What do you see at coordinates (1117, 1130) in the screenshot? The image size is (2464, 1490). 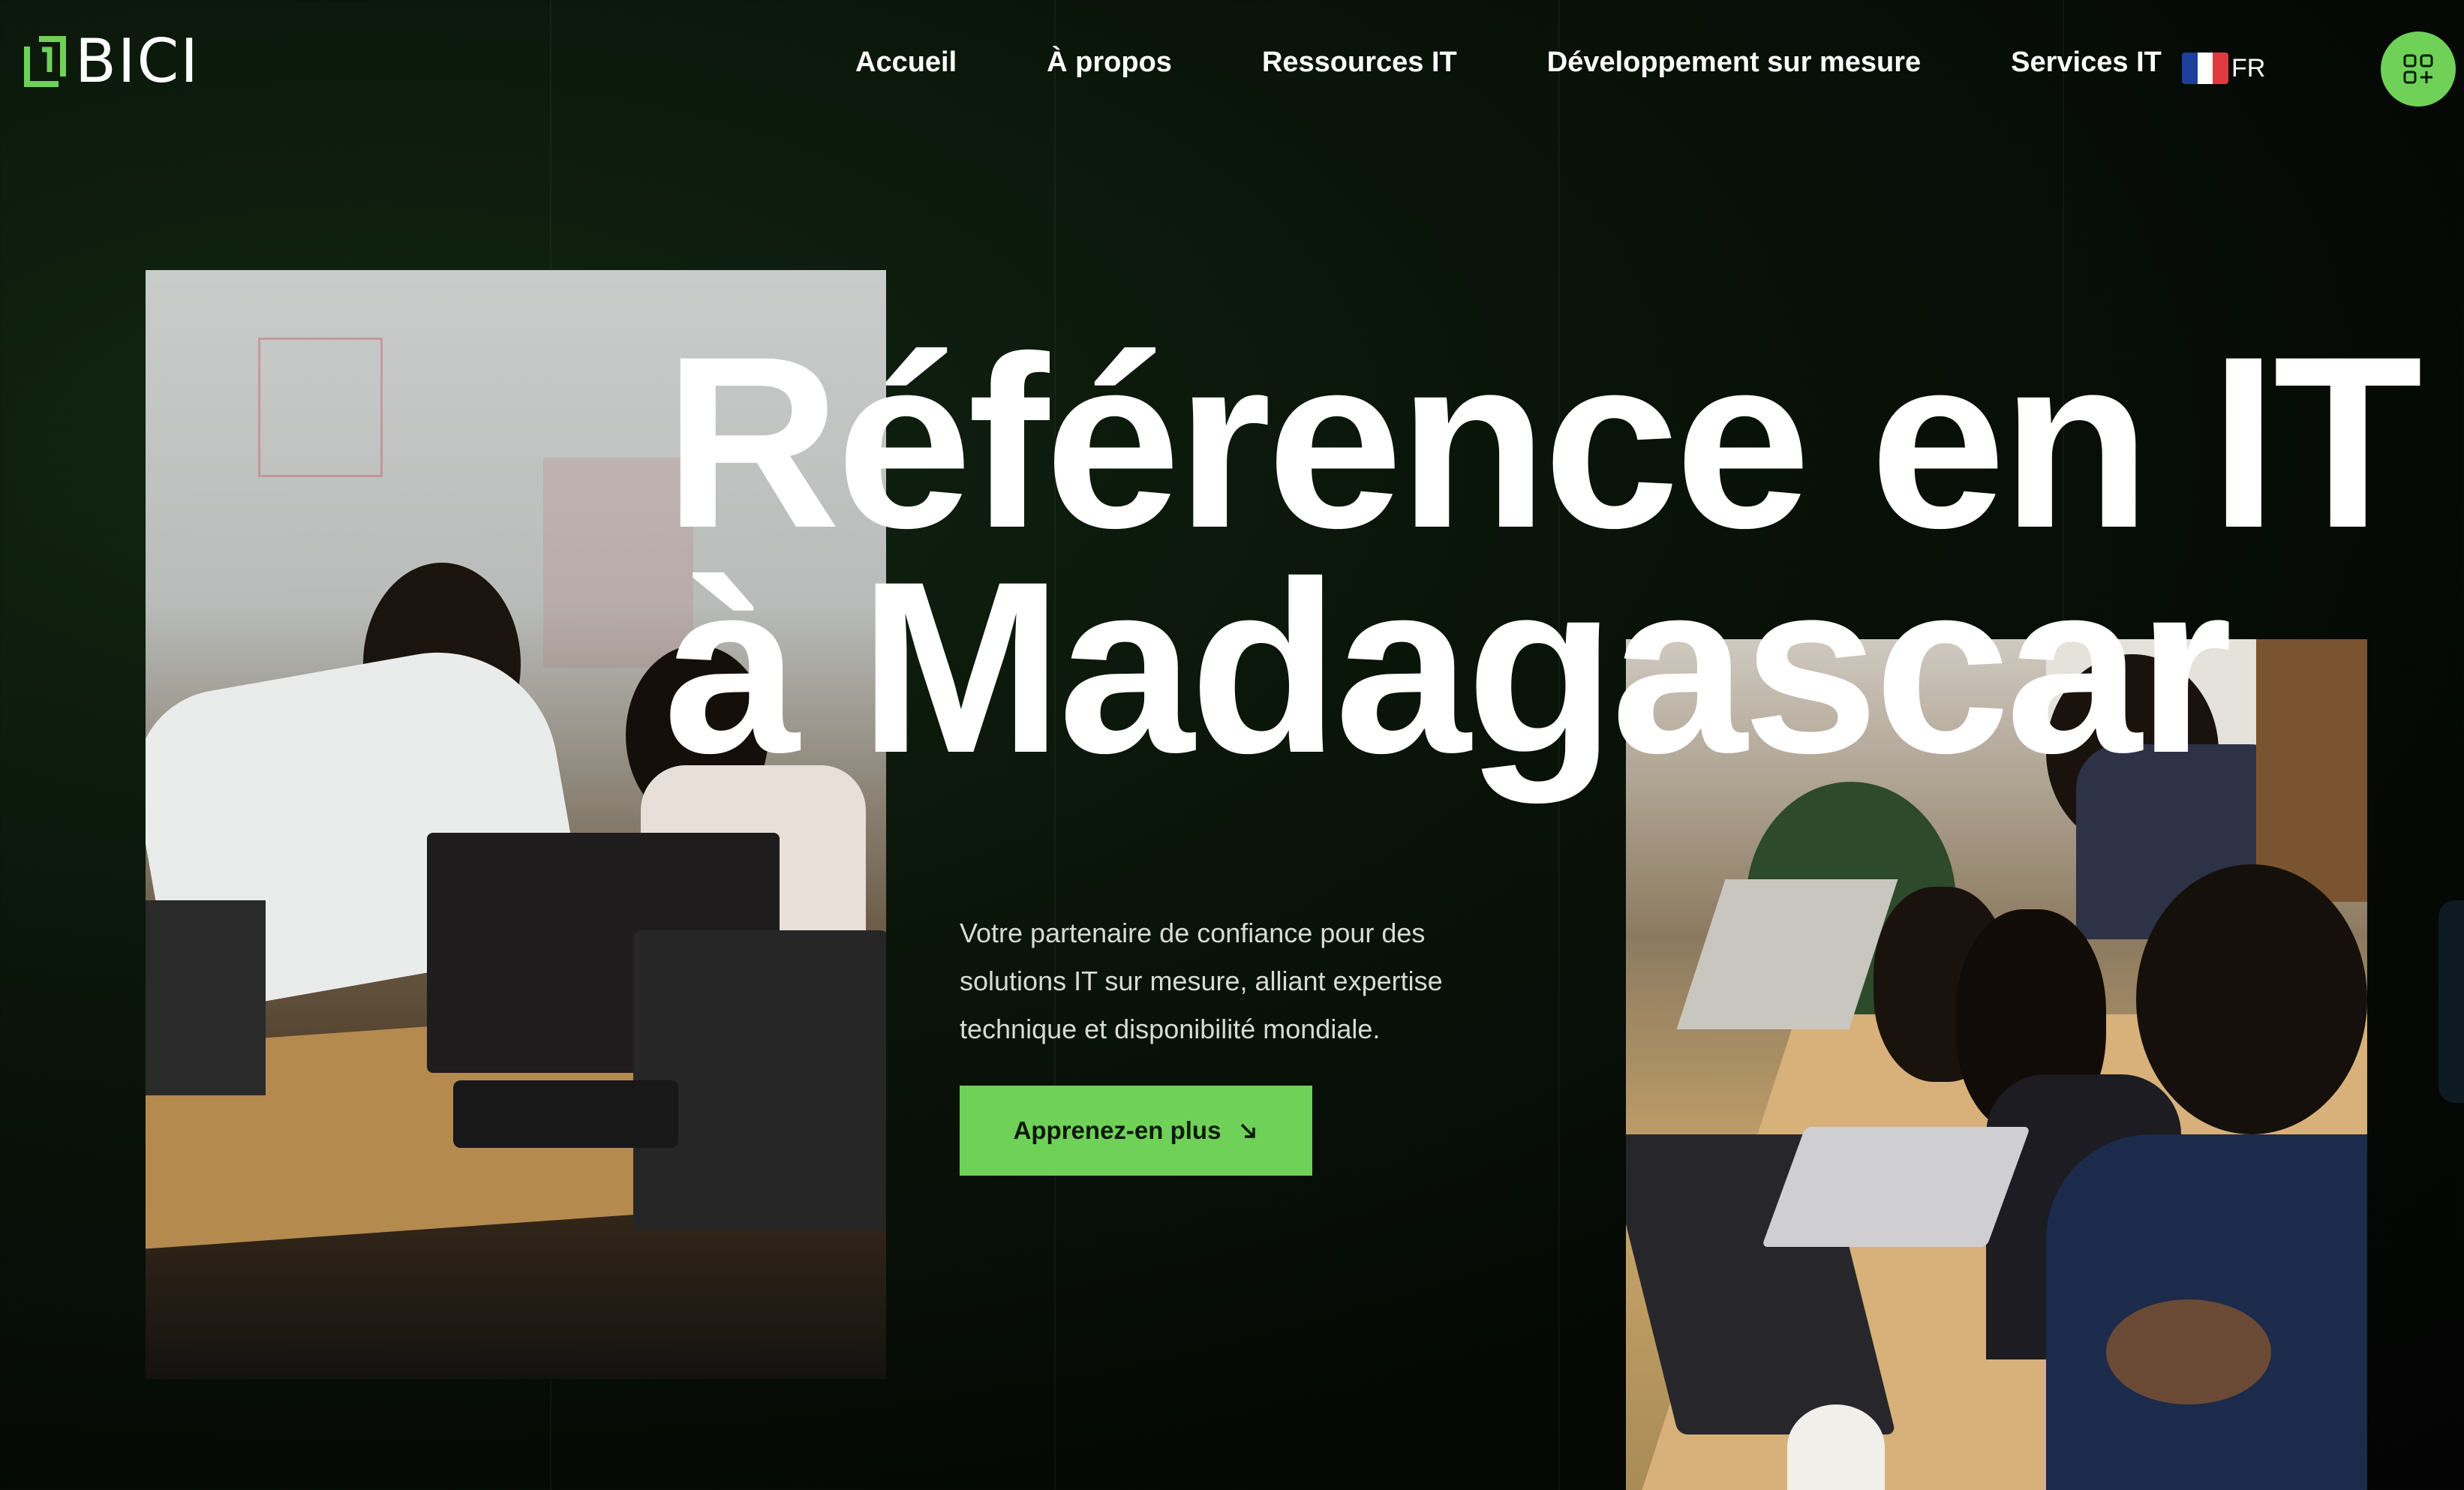 I see `learn-more-label: Apprenez-en plus` at bounding box center [1117, 1130].